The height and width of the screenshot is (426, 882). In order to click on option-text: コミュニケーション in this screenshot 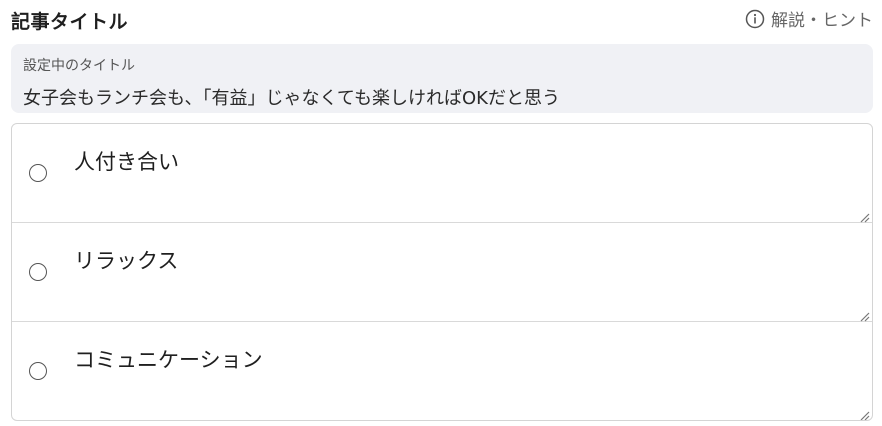, I will do `click(168, 359)`.